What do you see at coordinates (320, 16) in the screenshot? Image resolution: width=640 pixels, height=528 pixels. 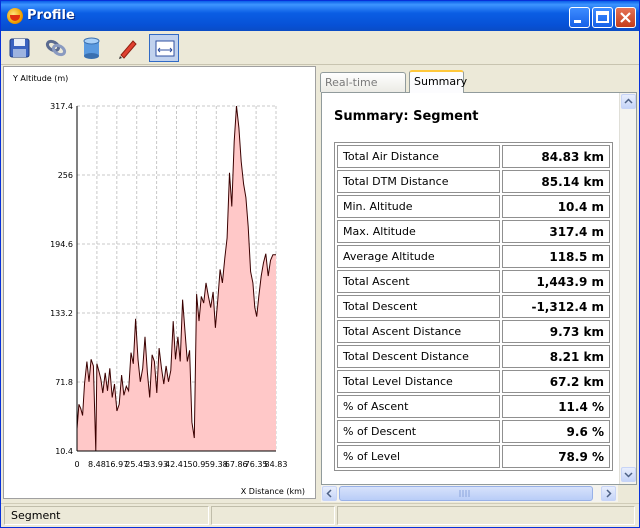 I see `title-bar: Profile` at bounding box center [320, 16].